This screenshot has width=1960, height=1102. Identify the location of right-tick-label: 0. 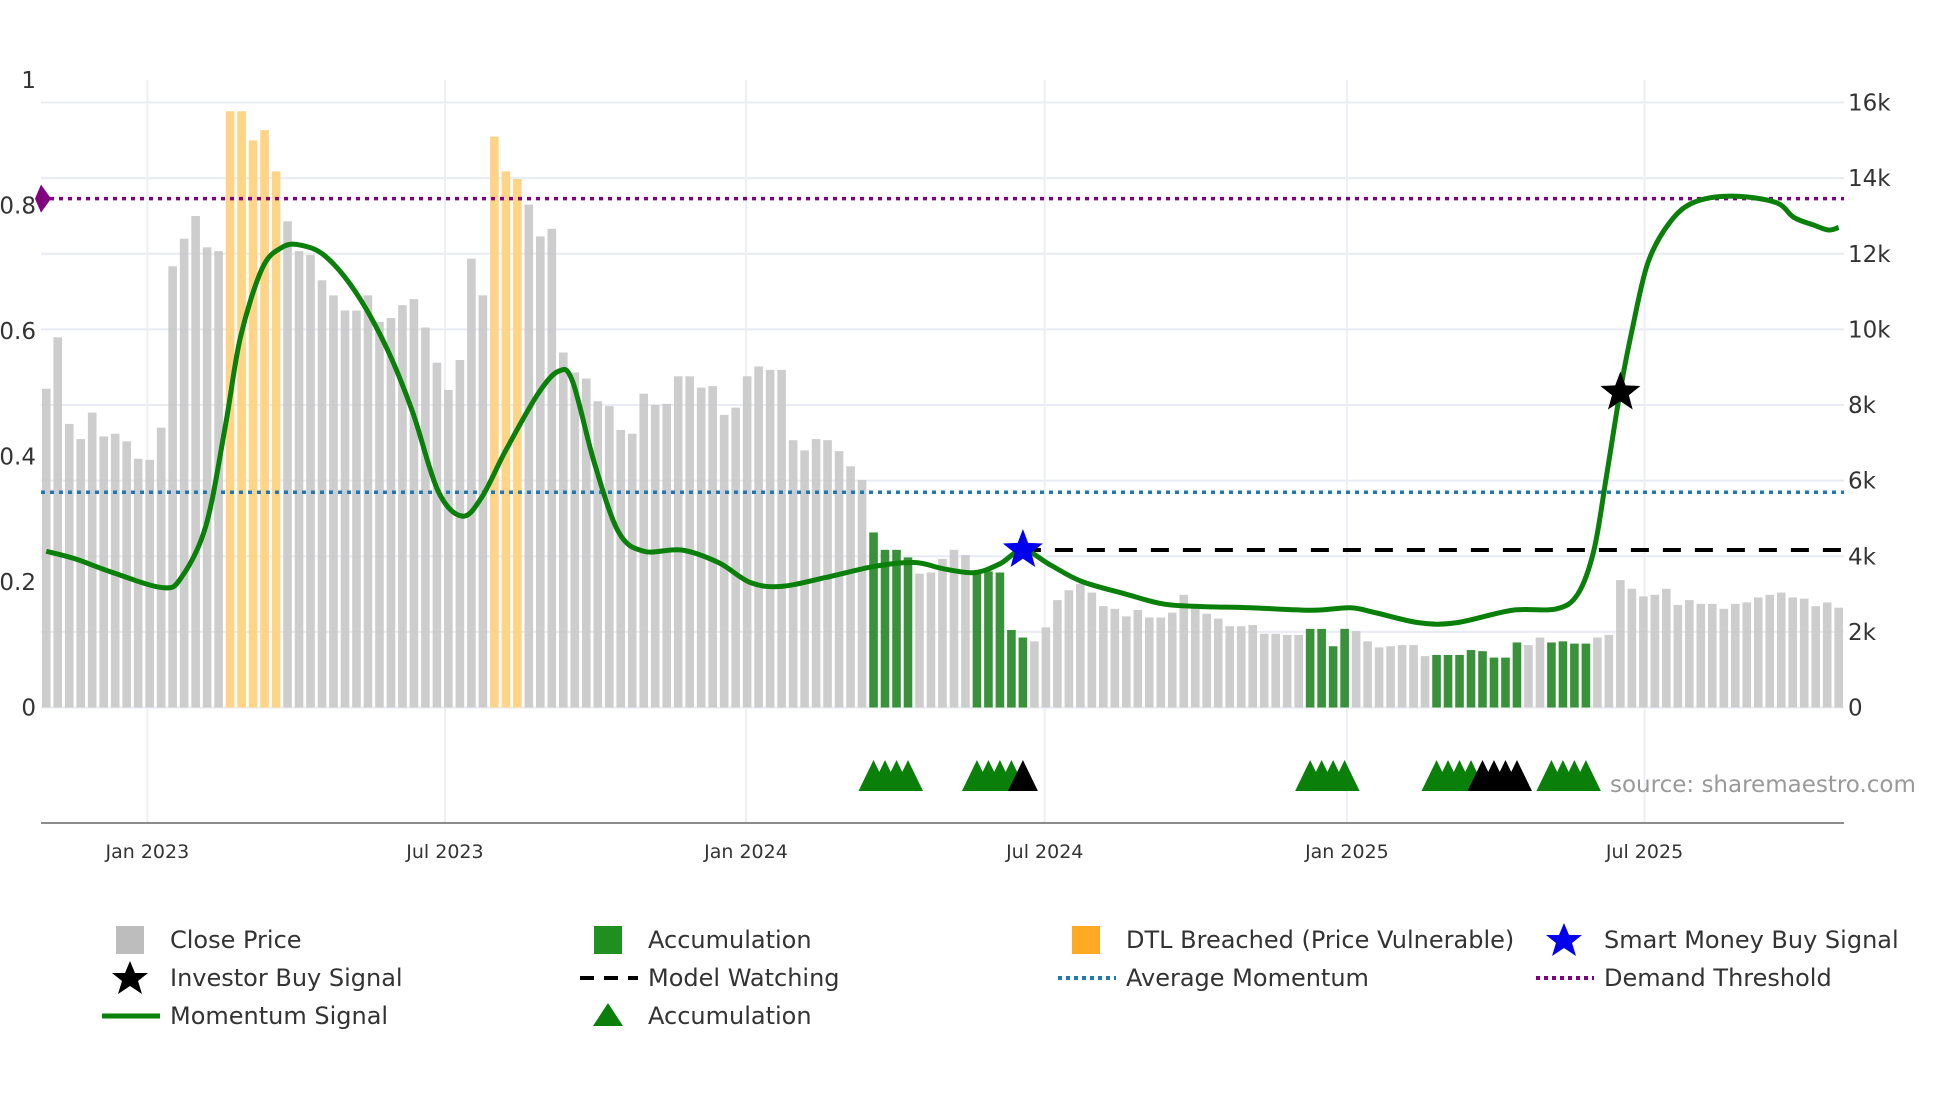
(1855, 709).